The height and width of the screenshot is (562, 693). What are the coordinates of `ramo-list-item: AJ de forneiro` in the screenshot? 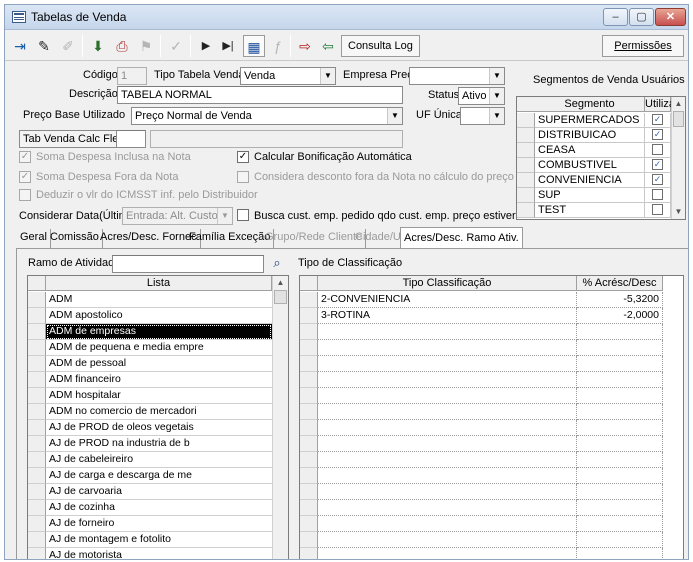 It's located at (159, 524).